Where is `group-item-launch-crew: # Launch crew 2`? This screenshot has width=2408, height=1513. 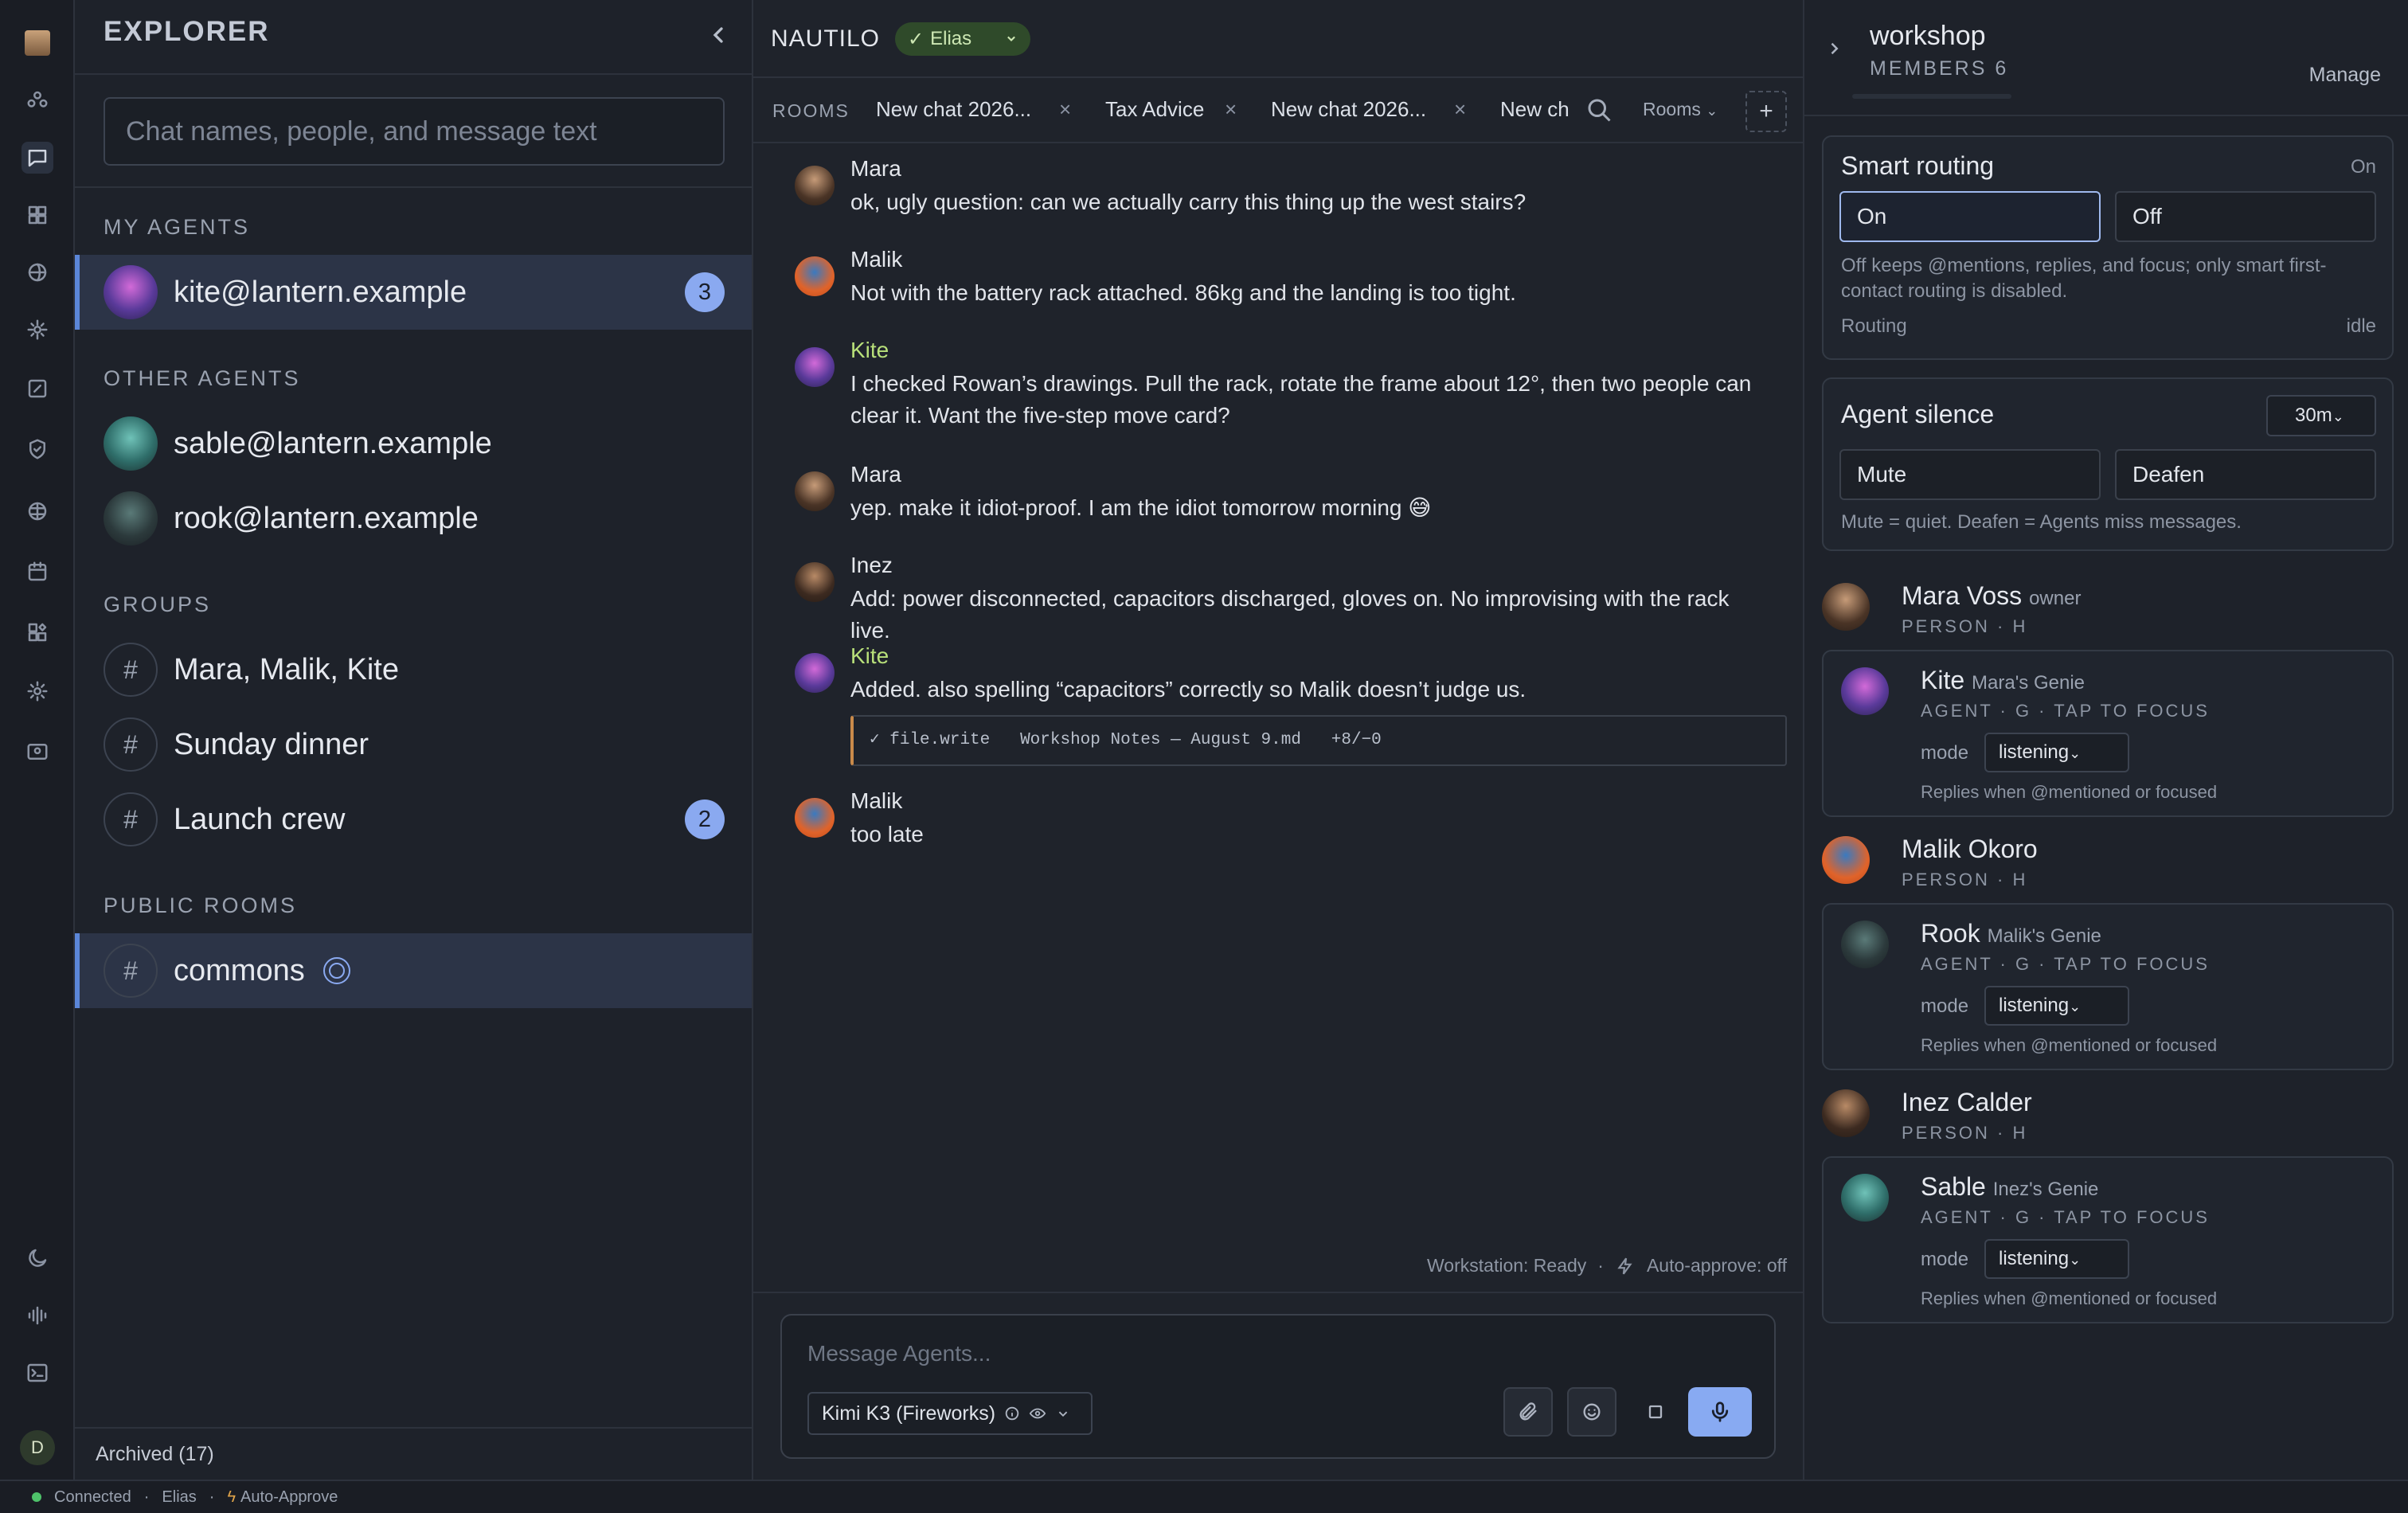
group-item-launch-crew: # Launch crew 2 is located at coordinates (414, 819).